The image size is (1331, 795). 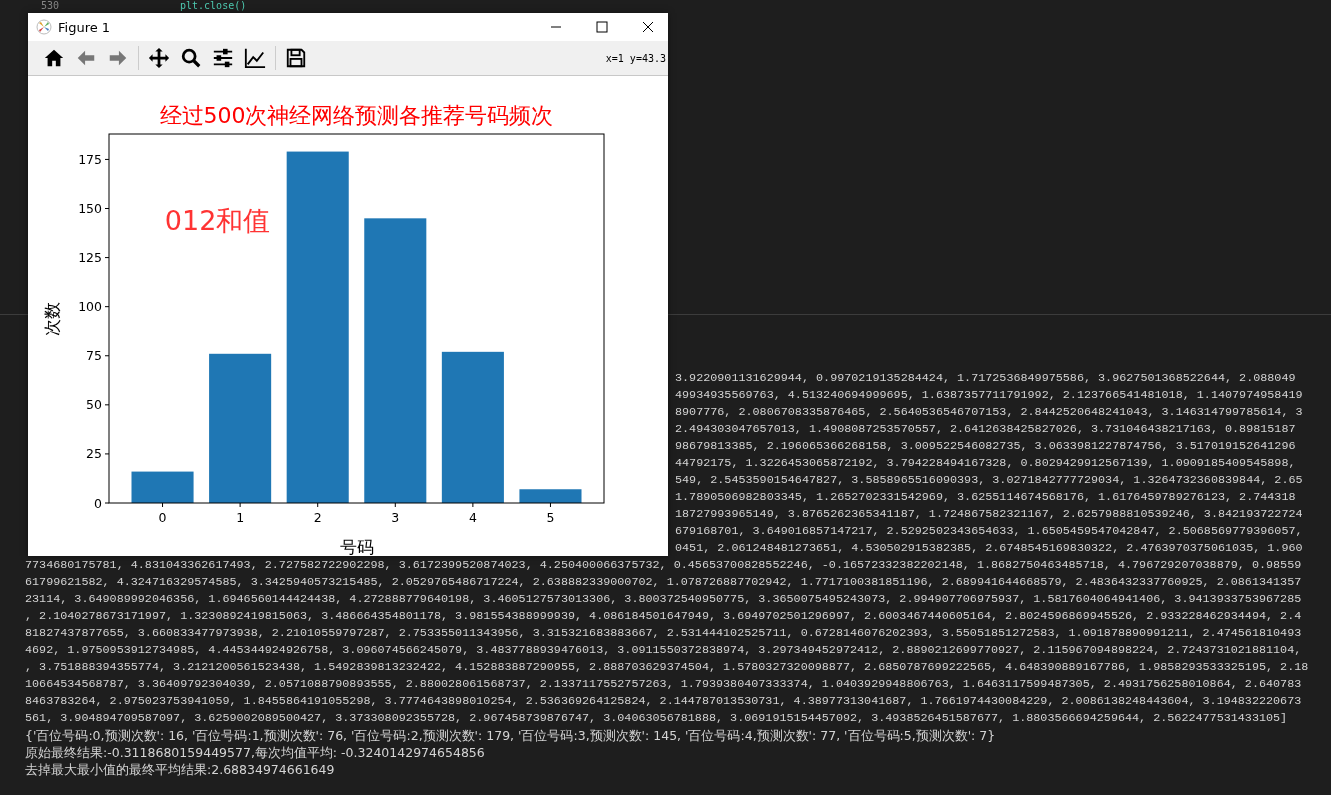 What do you see at coordinates (550, 517) in the screenshot?
I see `x-tick-label: 5` at bounding box center [550, 517].